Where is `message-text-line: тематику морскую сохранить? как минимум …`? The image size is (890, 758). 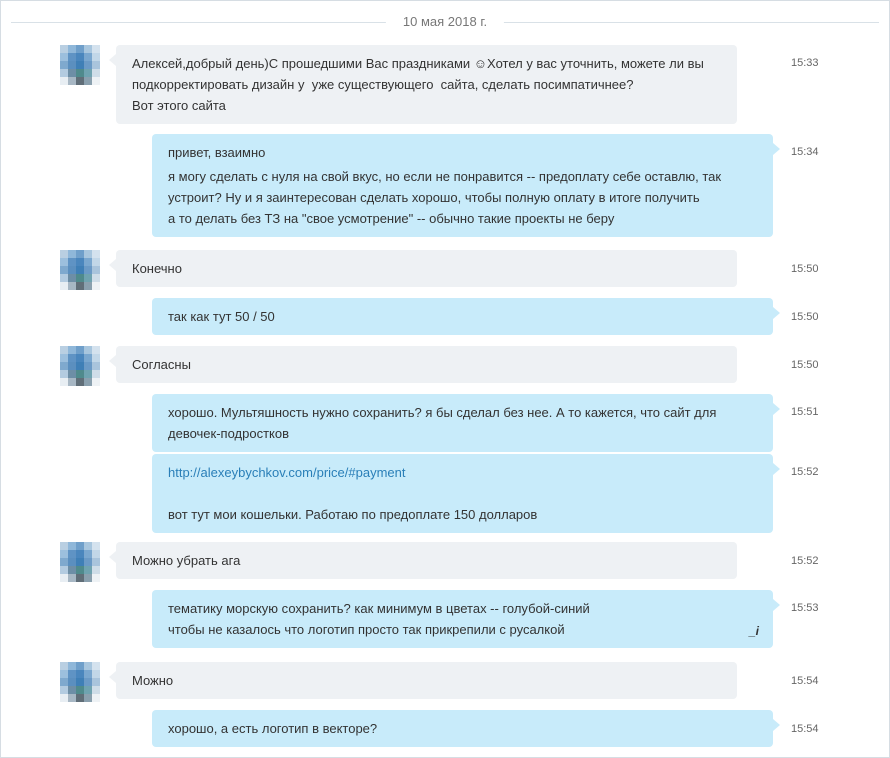
message-text-line: тематику морскую сохранить? как минимум … is located at coordinates (379, 608).